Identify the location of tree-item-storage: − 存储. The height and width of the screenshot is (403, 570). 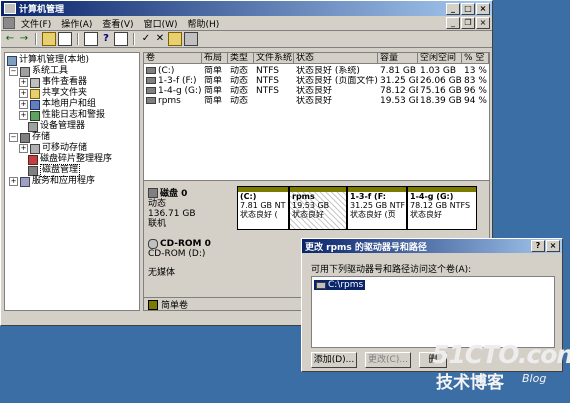
(29, 137).